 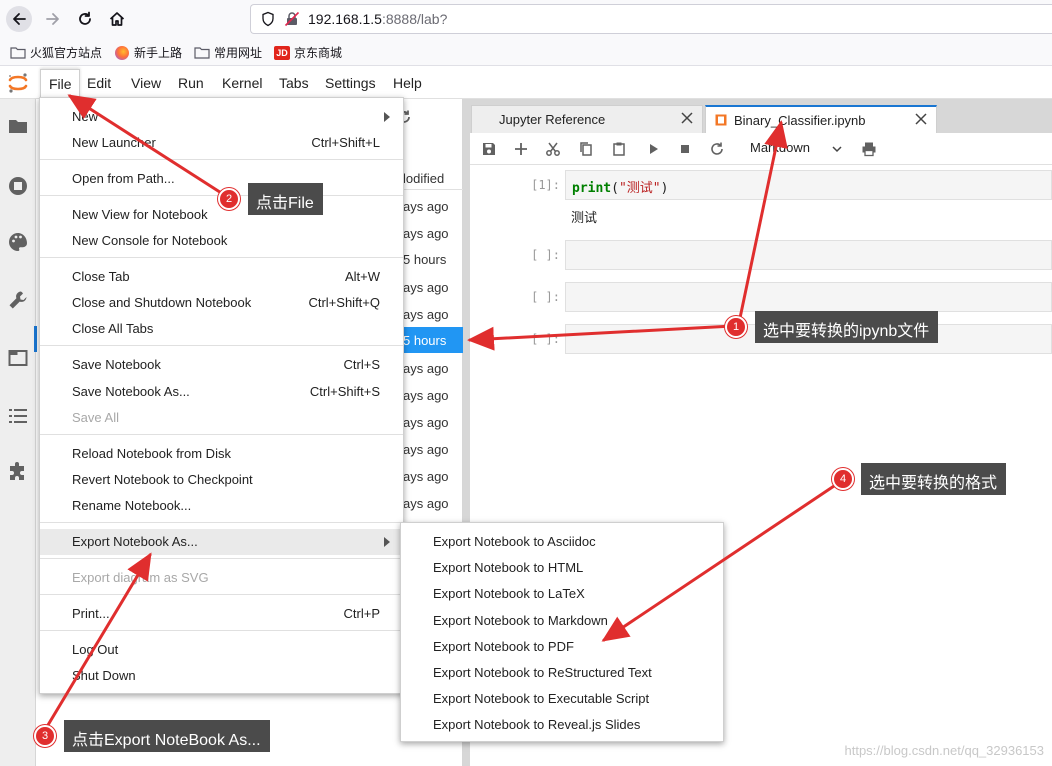 What do you see at coordinates (228, 52) in the screenshot?
I see `bookmark-common-sites: 常用网址` at bounding box center [228, 52].